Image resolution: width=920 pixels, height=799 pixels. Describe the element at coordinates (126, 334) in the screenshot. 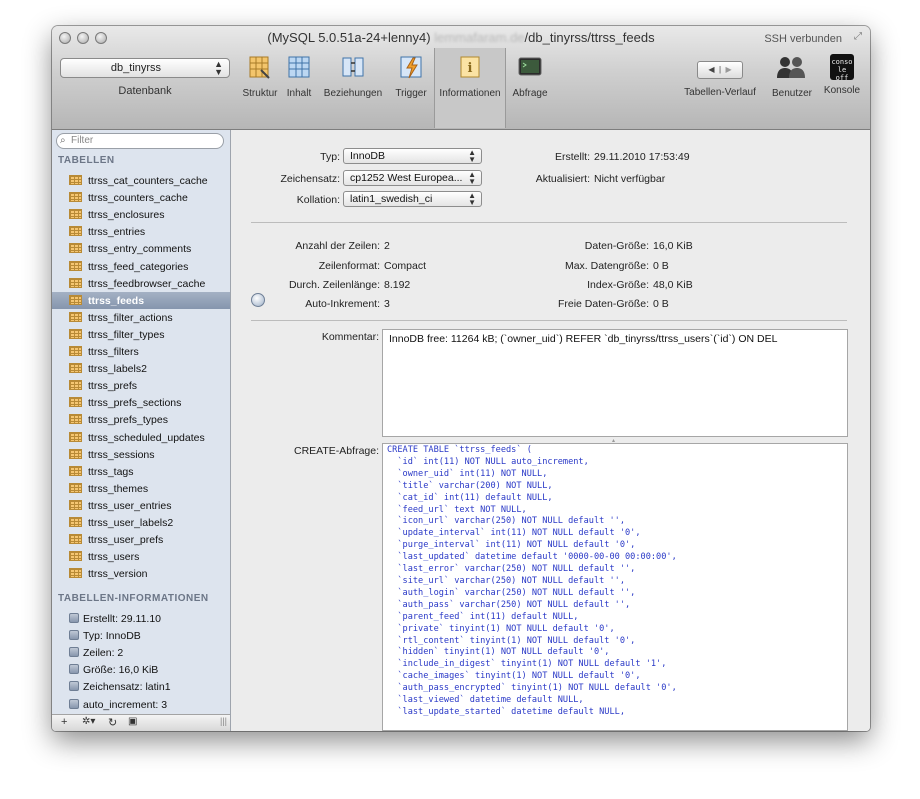

I see `sidebar-table-label: ttrss_filter_types` at that location.